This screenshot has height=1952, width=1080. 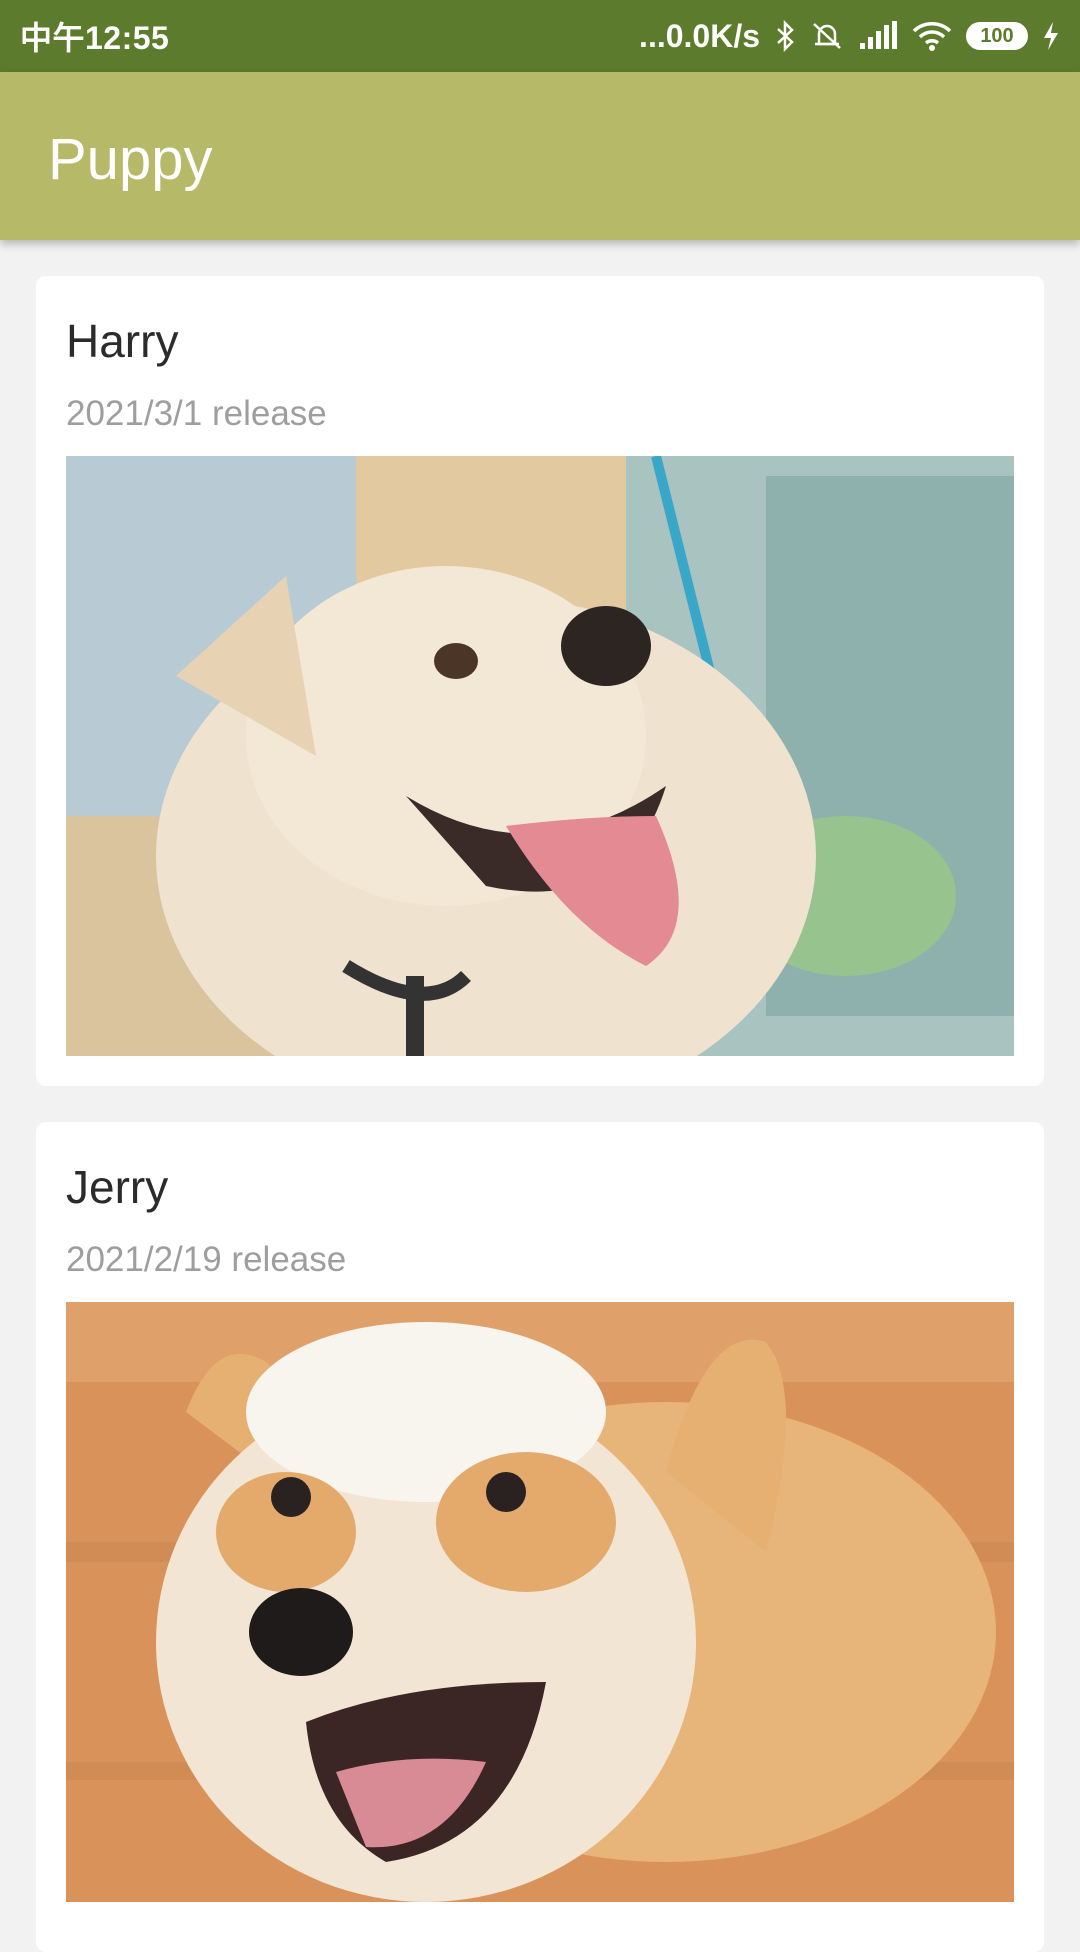 I want to click on signal-icon, so click(x=878, y=36).